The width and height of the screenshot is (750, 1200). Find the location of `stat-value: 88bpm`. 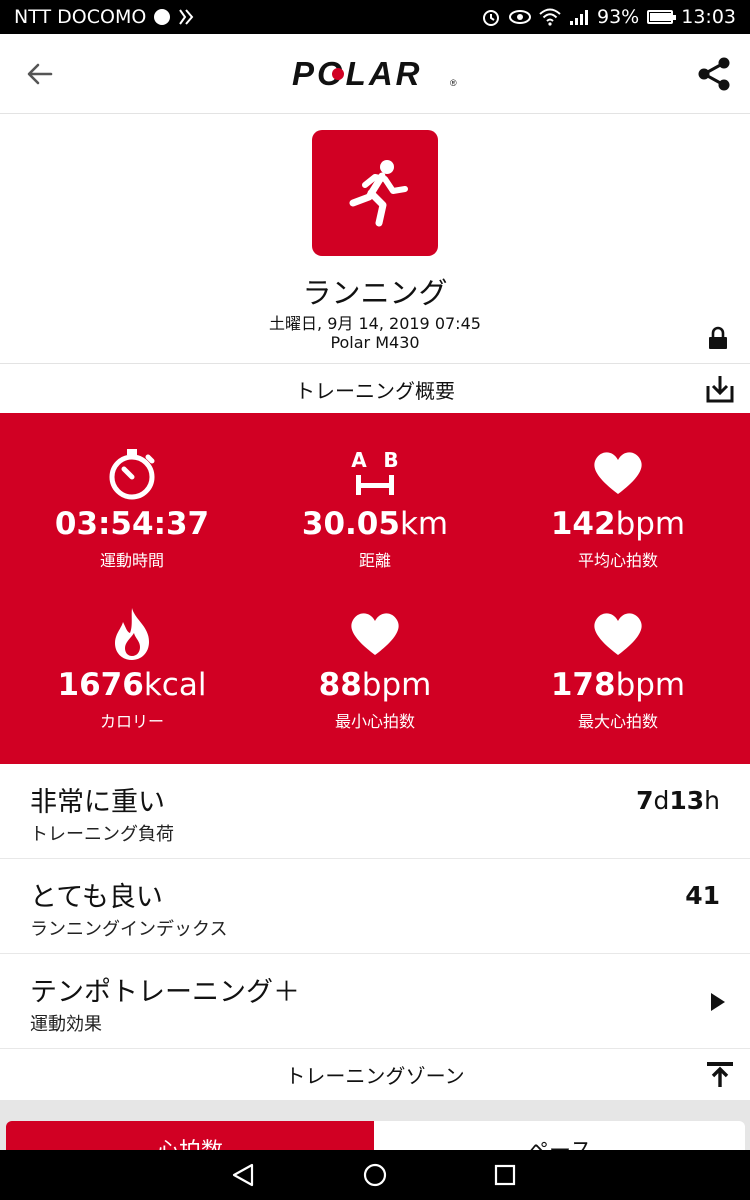

stat-value: 88bpm is located at coordinates (375, 685).